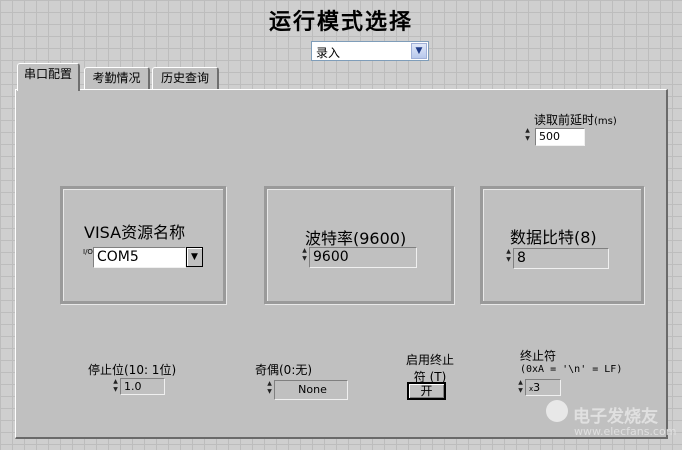 The width and height of the screenshot is (682, 450). I want to click on term-char-spinner: ▲ ▼, so click(520, 387).